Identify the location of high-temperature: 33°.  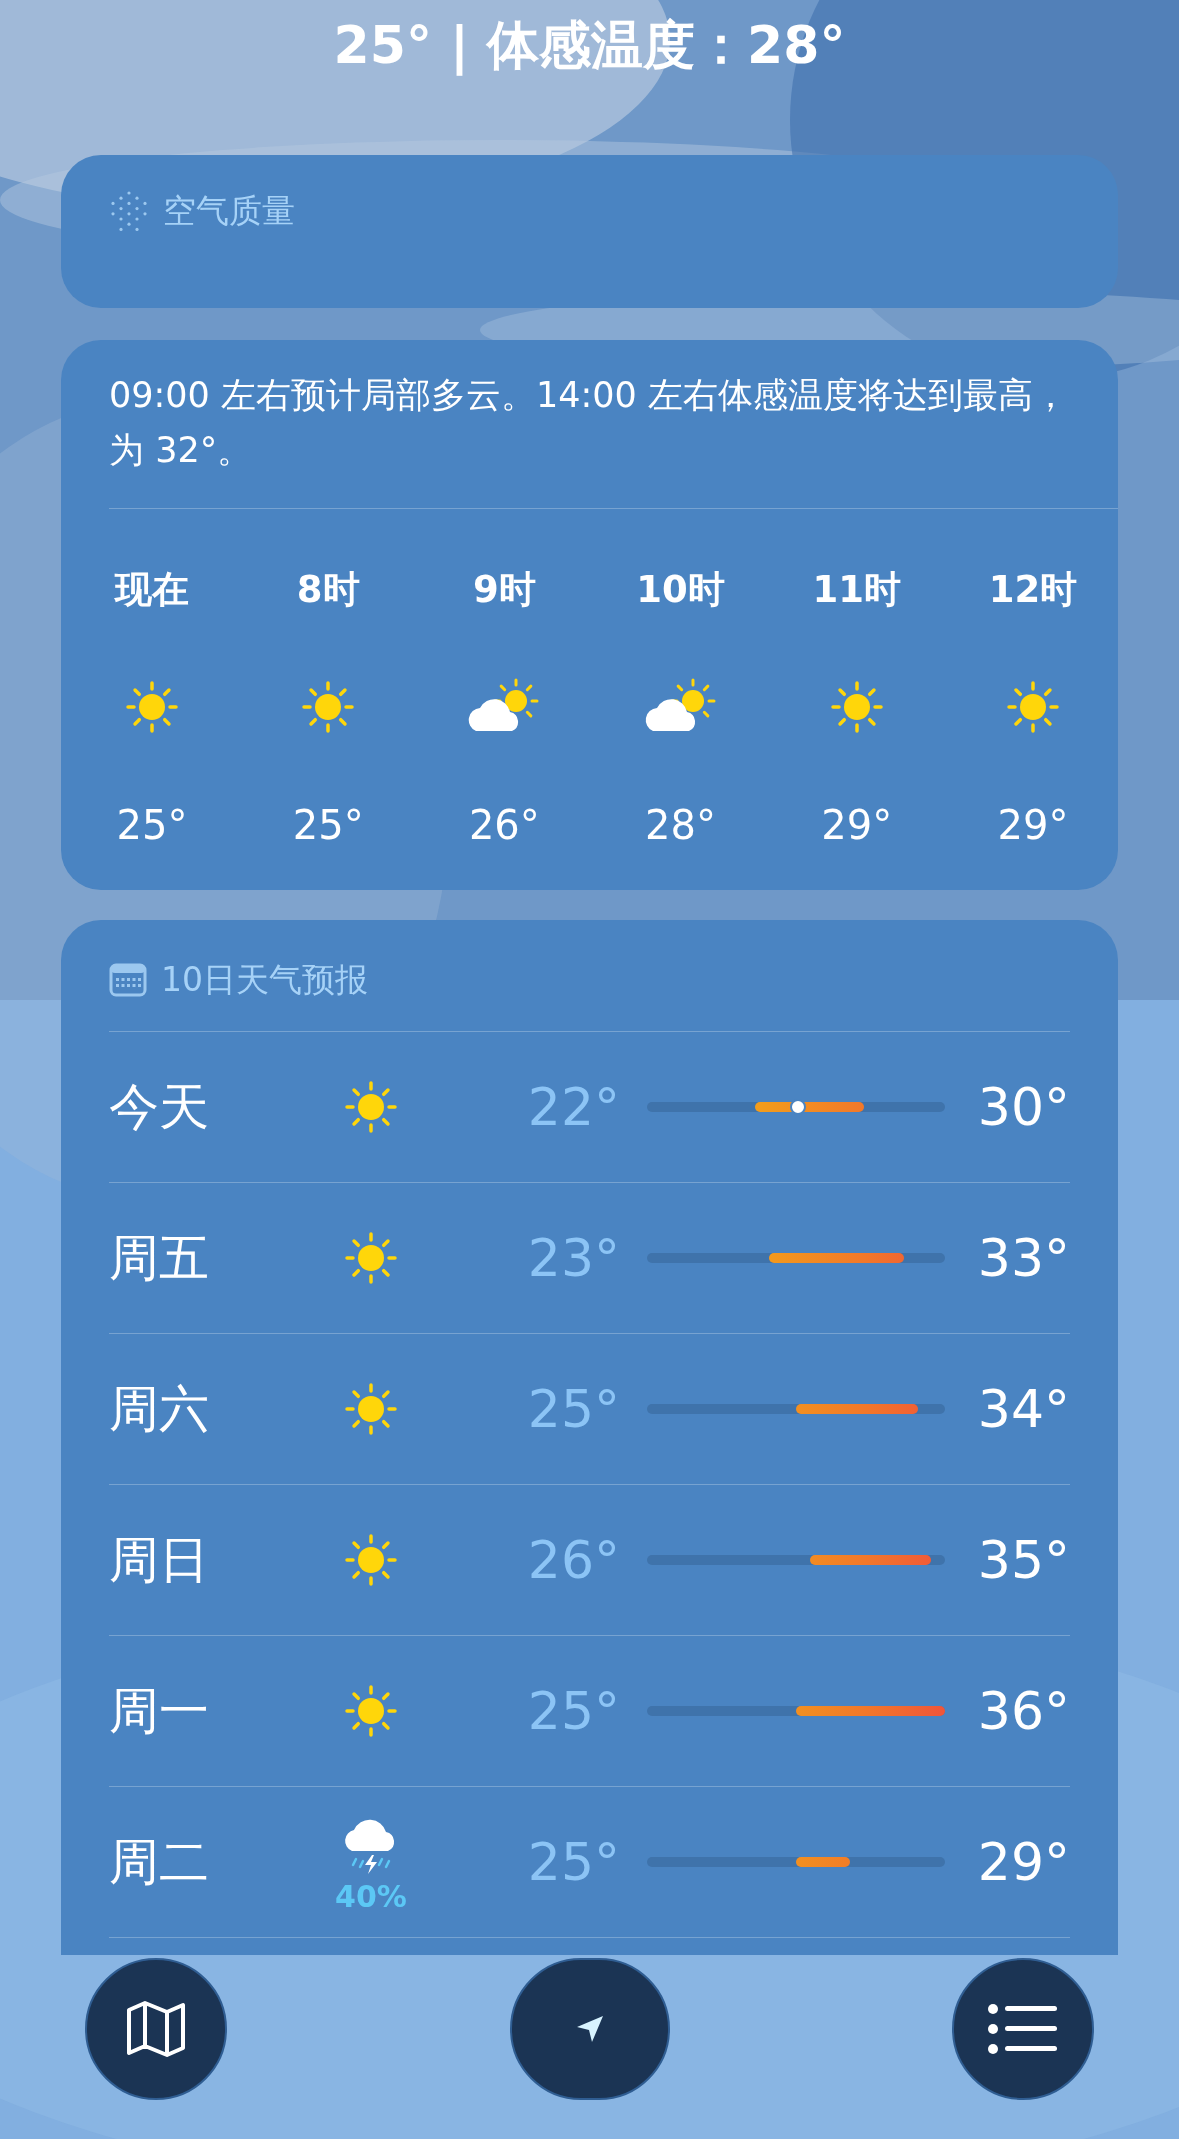
(1023, 1258).